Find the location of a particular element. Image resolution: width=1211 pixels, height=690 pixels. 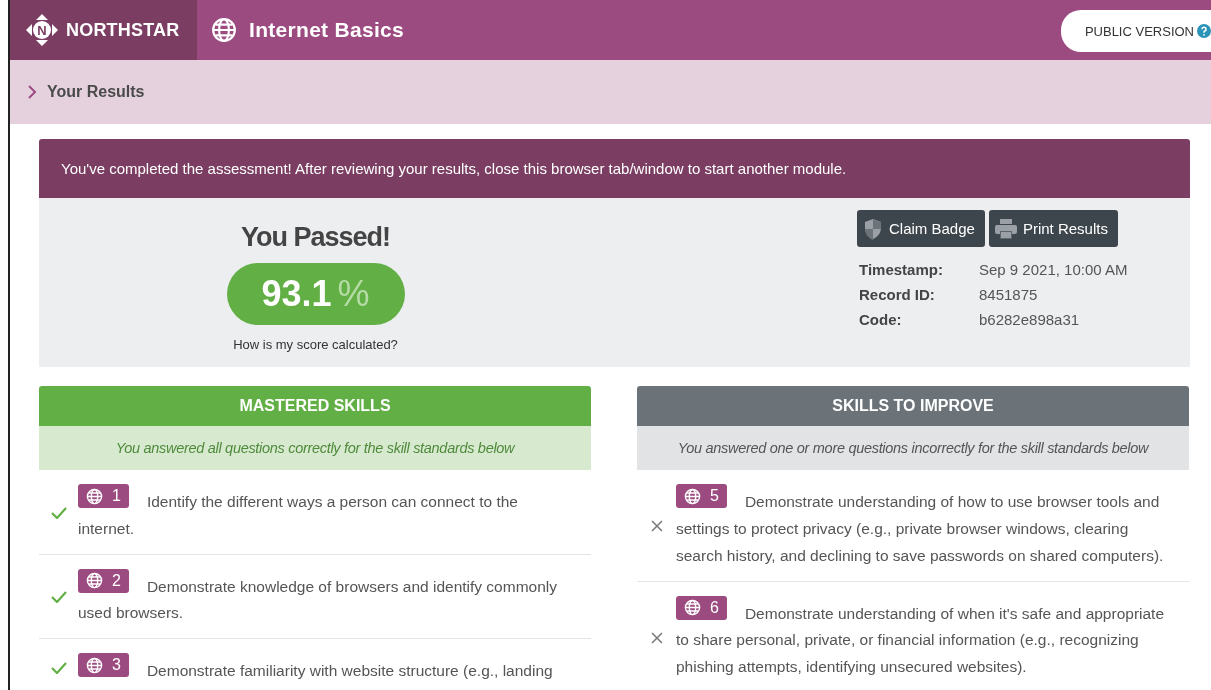

breadcrumb-link: Your Results is located at coordinates (96, 92).